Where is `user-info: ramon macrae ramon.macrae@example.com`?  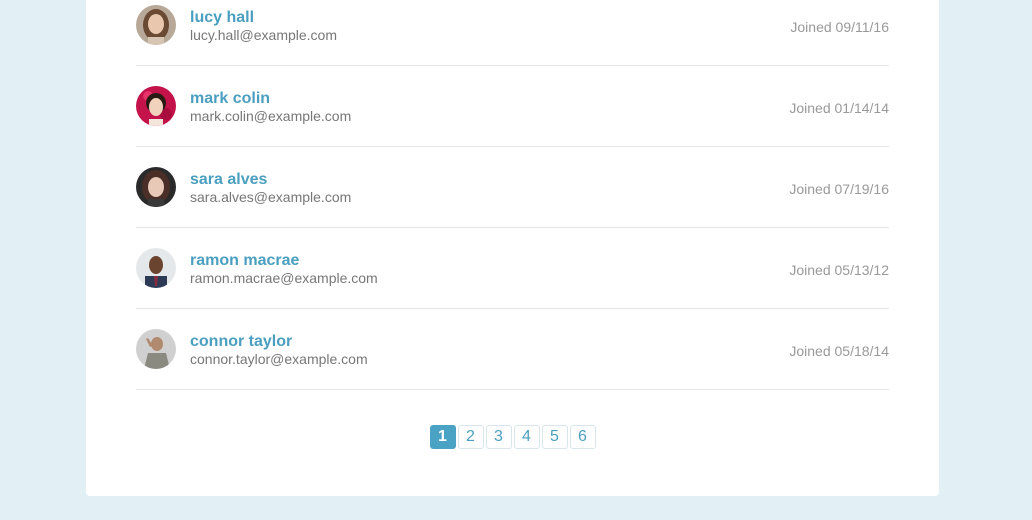
user-info: ramon macrae ramon.macrae@example.com is located at coordinates (284, 269).